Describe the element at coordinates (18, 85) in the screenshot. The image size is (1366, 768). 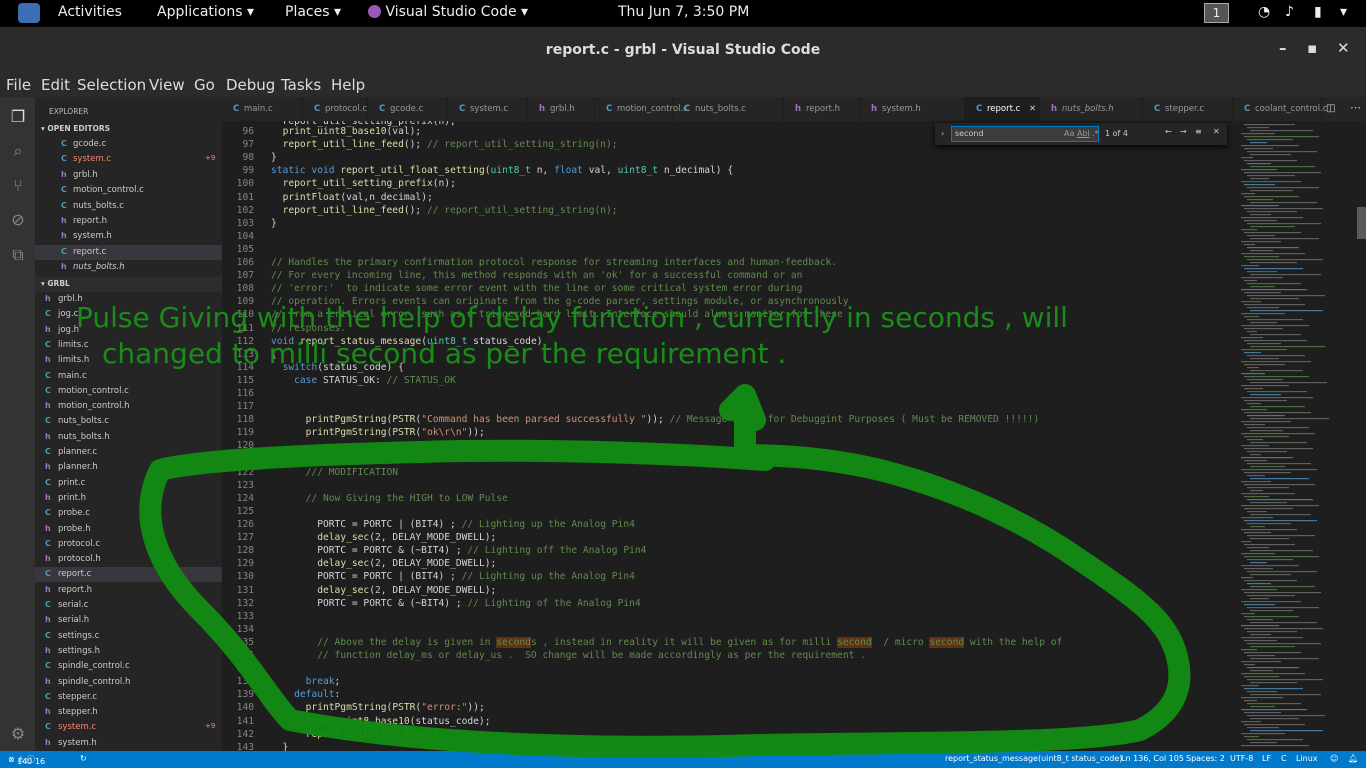
I see `menu-file: File` at that location.